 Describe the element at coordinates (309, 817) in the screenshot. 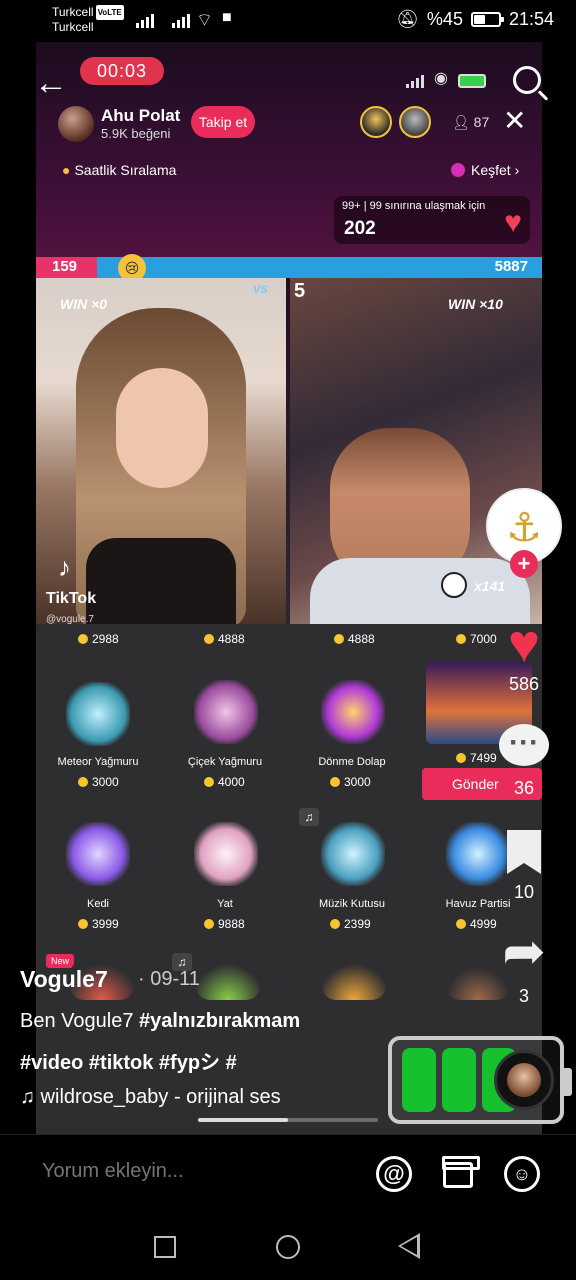

I see `music-note-icon: ♫` at that location.